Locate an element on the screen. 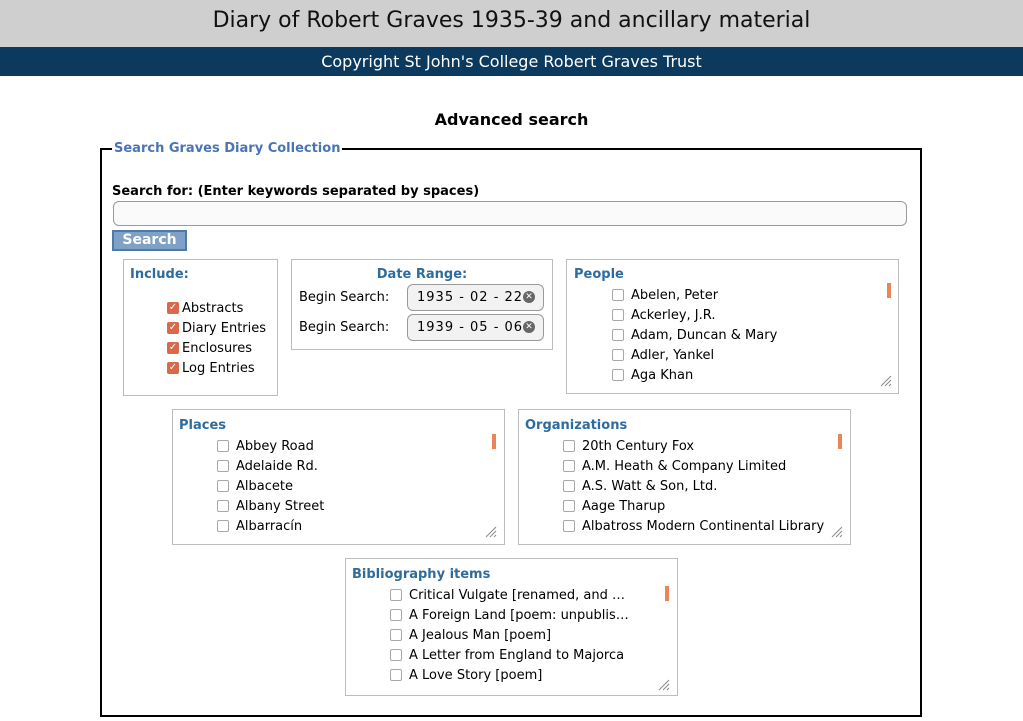  end-date-field: 1939 - 05 - 06 ✕ is located at coordinates (475, 327).